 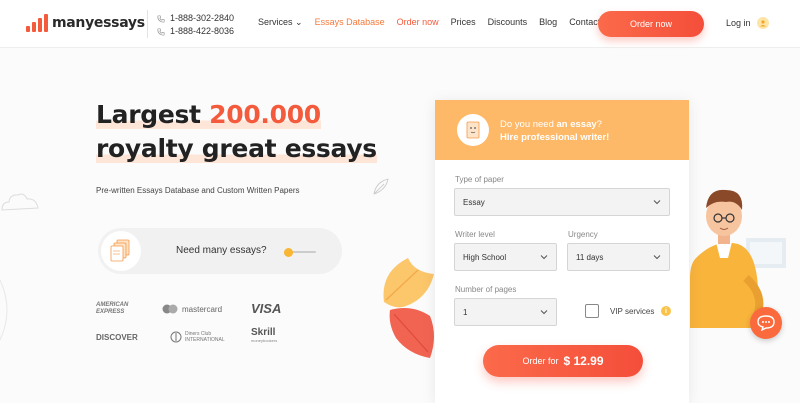 I want to click on header-divider, so click(x=147, y=24).